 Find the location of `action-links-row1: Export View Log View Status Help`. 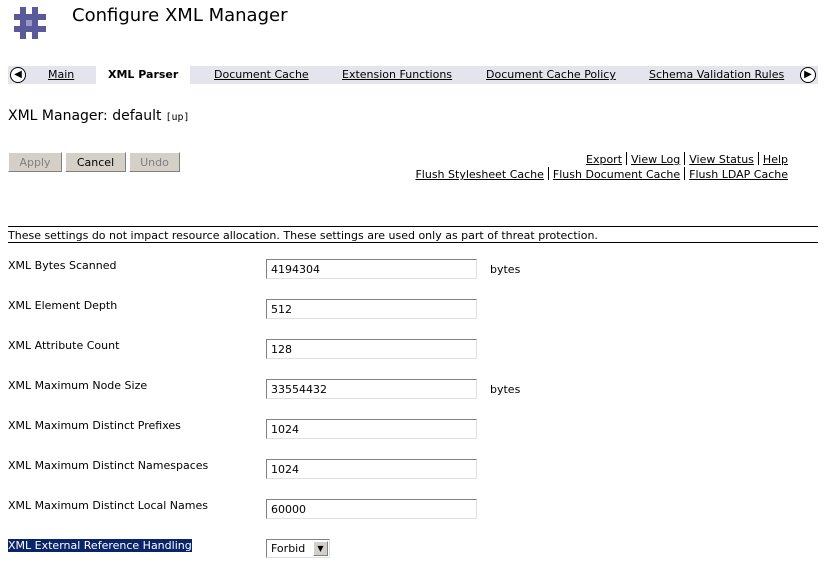

action-links-row1: Export View Log View Status Help is located at coordinates (687, 159).